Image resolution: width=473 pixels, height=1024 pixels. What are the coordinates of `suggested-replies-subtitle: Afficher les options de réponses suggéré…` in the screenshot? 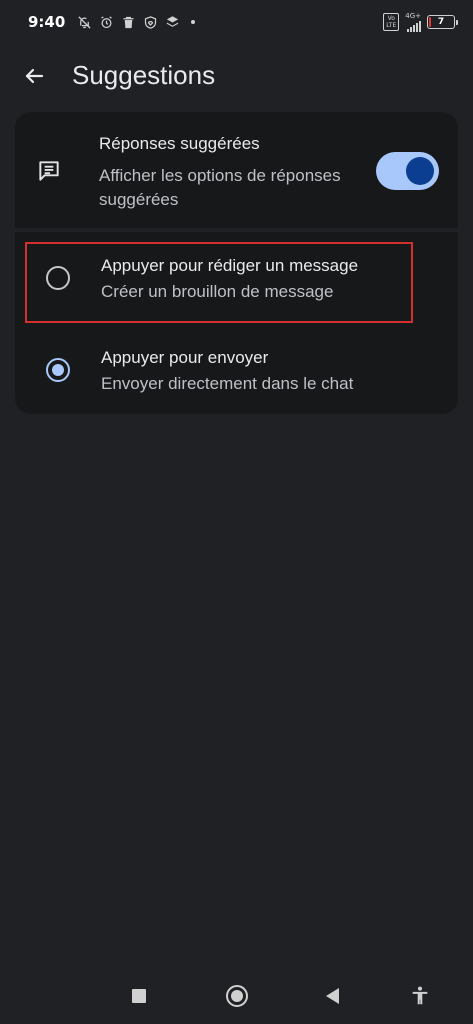 It's located at (220, 187).